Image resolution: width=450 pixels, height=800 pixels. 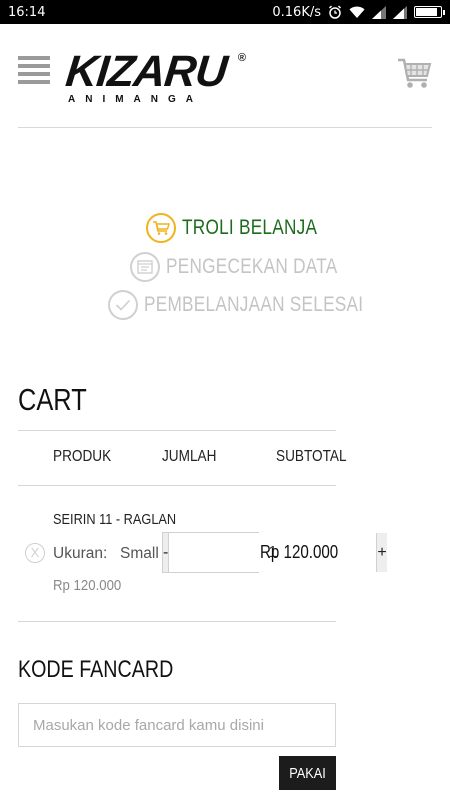 I want to click on cart-title: CART, so click(x=52, y=399).